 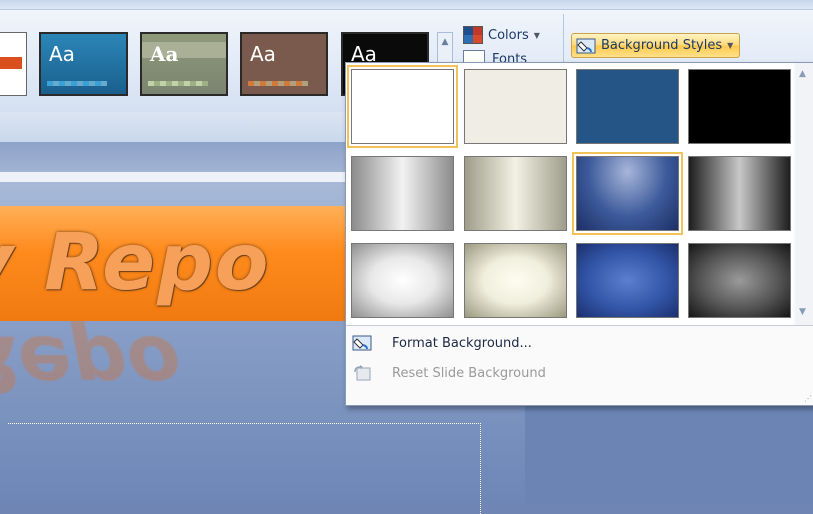 What do you see at coordinates (508, 35) in the screenshot?
I see `colors-label: Colors` at bounding box center [508, 35].